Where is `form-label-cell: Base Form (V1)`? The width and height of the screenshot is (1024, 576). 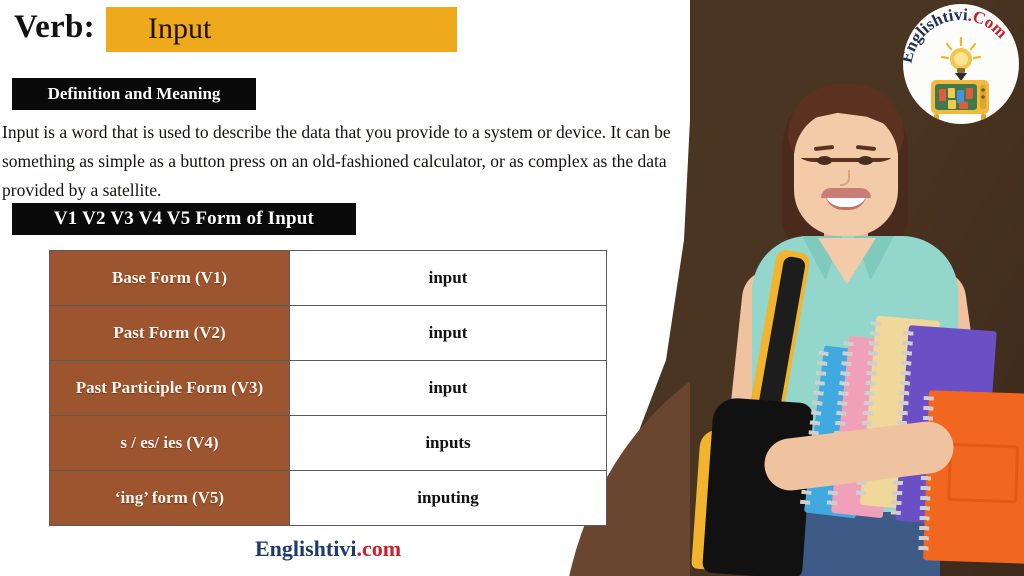
form-label-cell: Base Form (V1) is located at coordinates (169, 278).